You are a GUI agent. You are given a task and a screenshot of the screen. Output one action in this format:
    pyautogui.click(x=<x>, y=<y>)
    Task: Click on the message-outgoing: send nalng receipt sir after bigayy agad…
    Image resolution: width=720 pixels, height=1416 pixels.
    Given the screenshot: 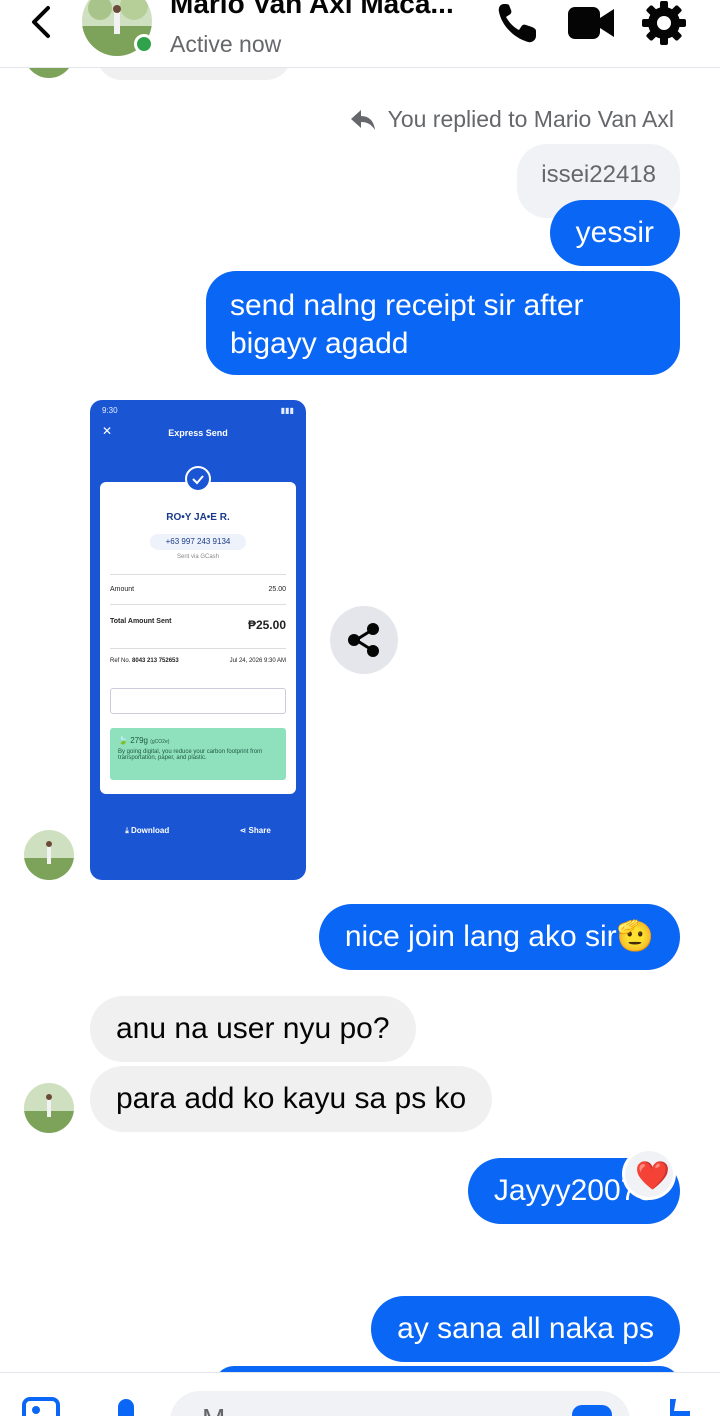 What is the action you would take?
    pyautogui.click(x=443, y=323)
    